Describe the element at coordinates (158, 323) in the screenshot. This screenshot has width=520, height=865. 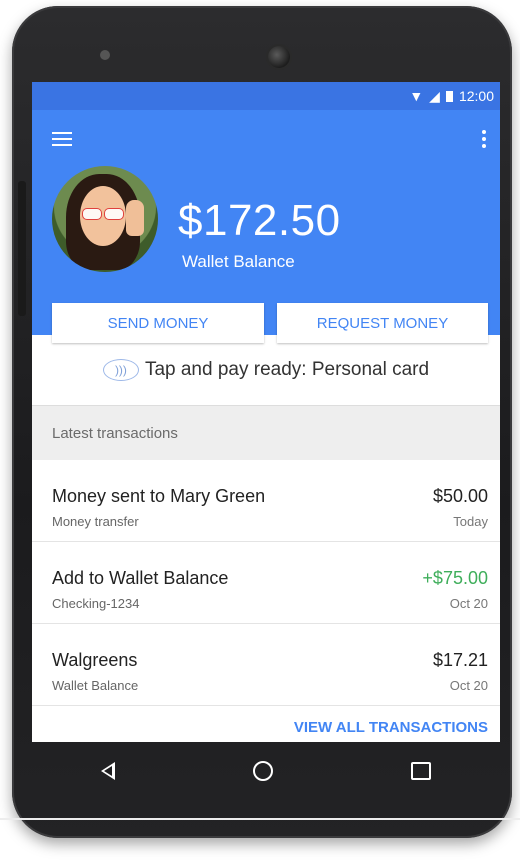
I see `send-money-button: SEND MONEY` at that location.